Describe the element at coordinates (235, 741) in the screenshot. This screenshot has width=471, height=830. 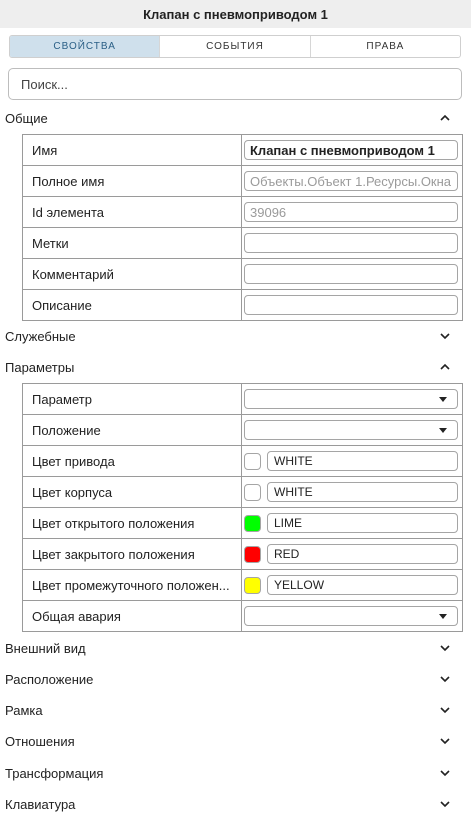
I see `section-relations: Отношения` at that location.